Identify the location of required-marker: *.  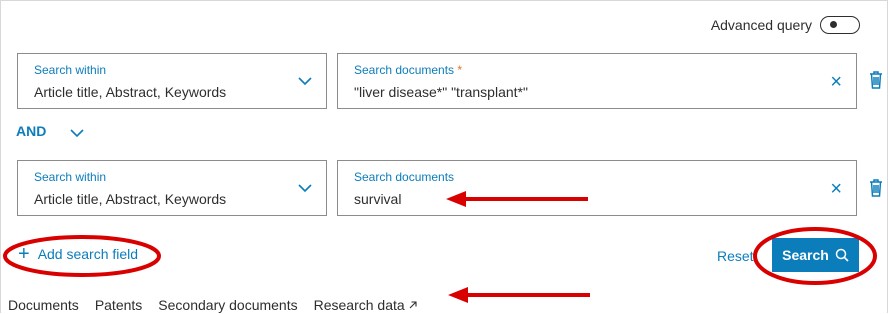
(460, 70).